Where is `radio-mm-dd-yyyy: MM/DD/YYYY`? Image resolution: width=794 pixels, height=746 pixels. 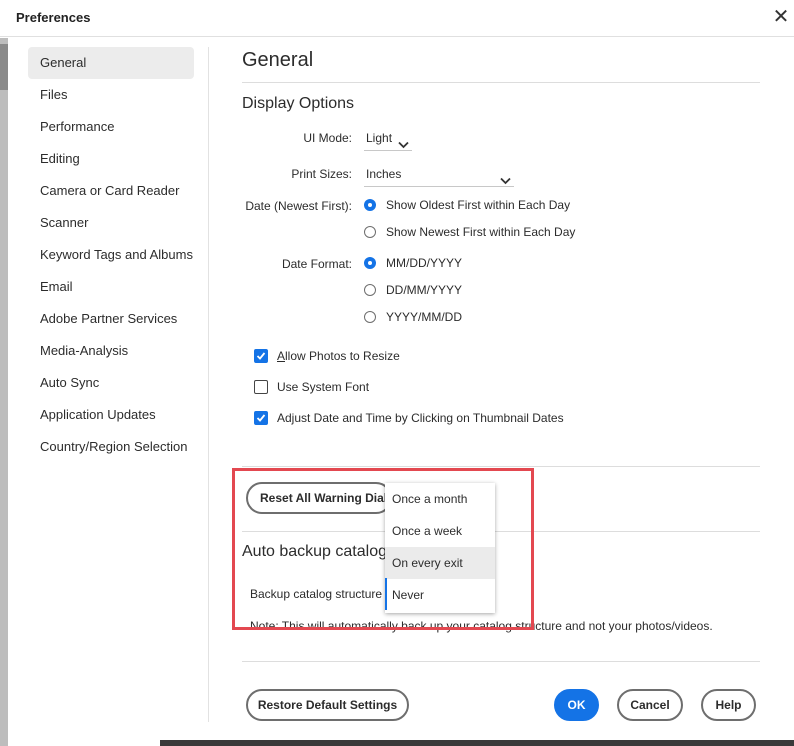 radio-mm-dd-yyyy: MM/DD/YYYY is located at coordinates (413, 263).